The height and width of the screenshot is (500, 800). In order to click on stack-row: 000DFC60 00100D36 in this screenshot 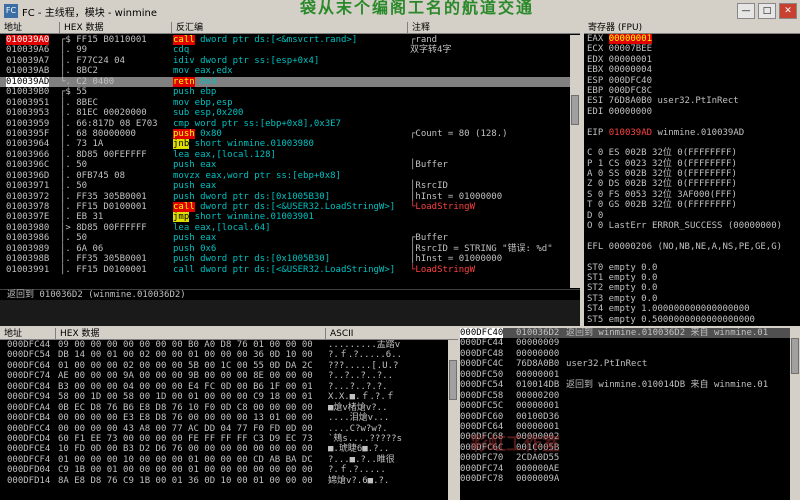, I will do `click(625, 417)`.